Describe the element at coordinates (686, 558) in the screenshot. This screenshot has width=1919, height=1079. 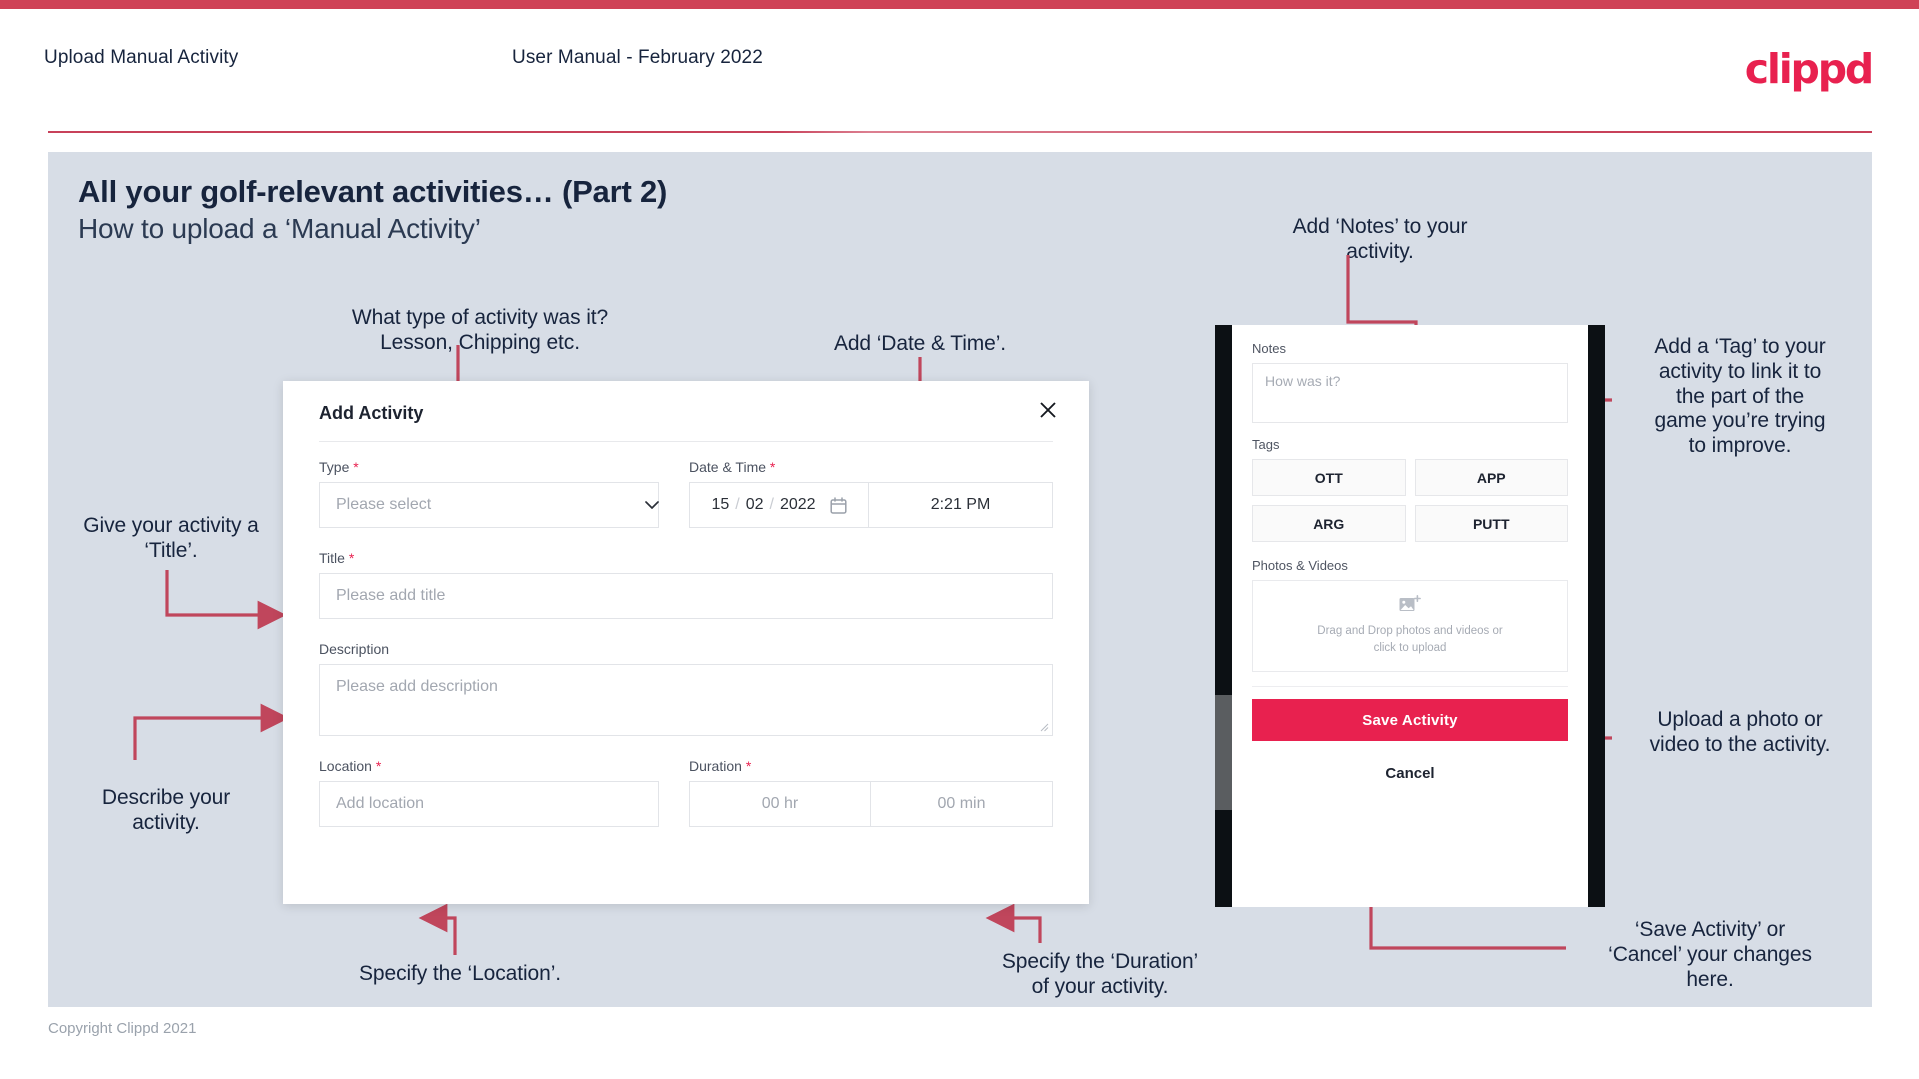
I see `title-label: Title *` at that location.